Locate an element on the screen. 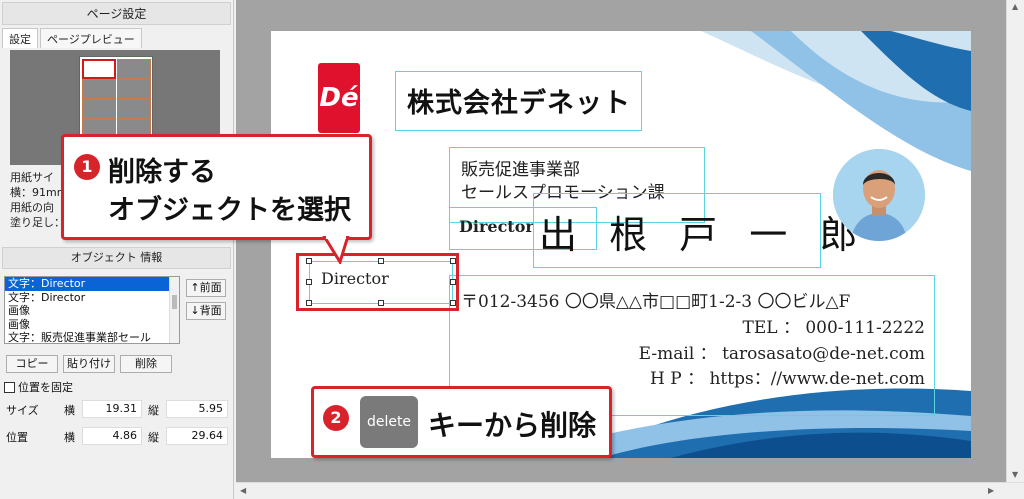 Image resolution: width=1024 pixels, height=499 pixels. profile-photo is located at coordinates (879, 195).